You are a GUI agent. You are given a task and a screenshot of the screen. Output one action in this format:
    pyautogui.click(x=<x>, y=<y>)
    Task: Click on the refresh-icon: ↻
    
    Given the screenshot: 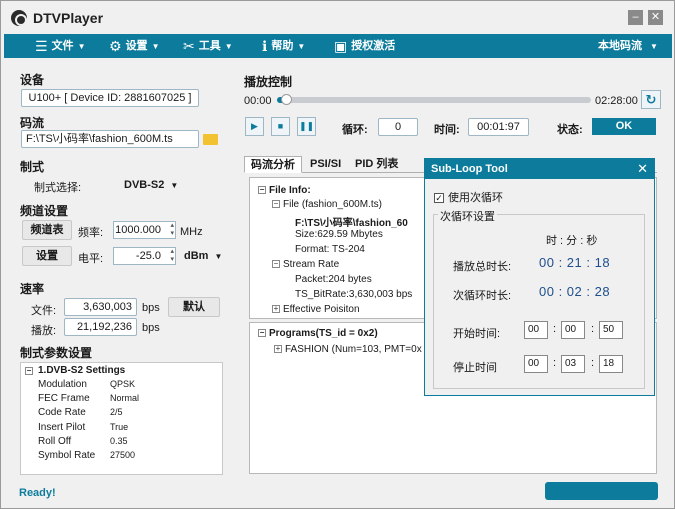 What is the action you would take?
    pyautogui.click(x=651, y=99)
    